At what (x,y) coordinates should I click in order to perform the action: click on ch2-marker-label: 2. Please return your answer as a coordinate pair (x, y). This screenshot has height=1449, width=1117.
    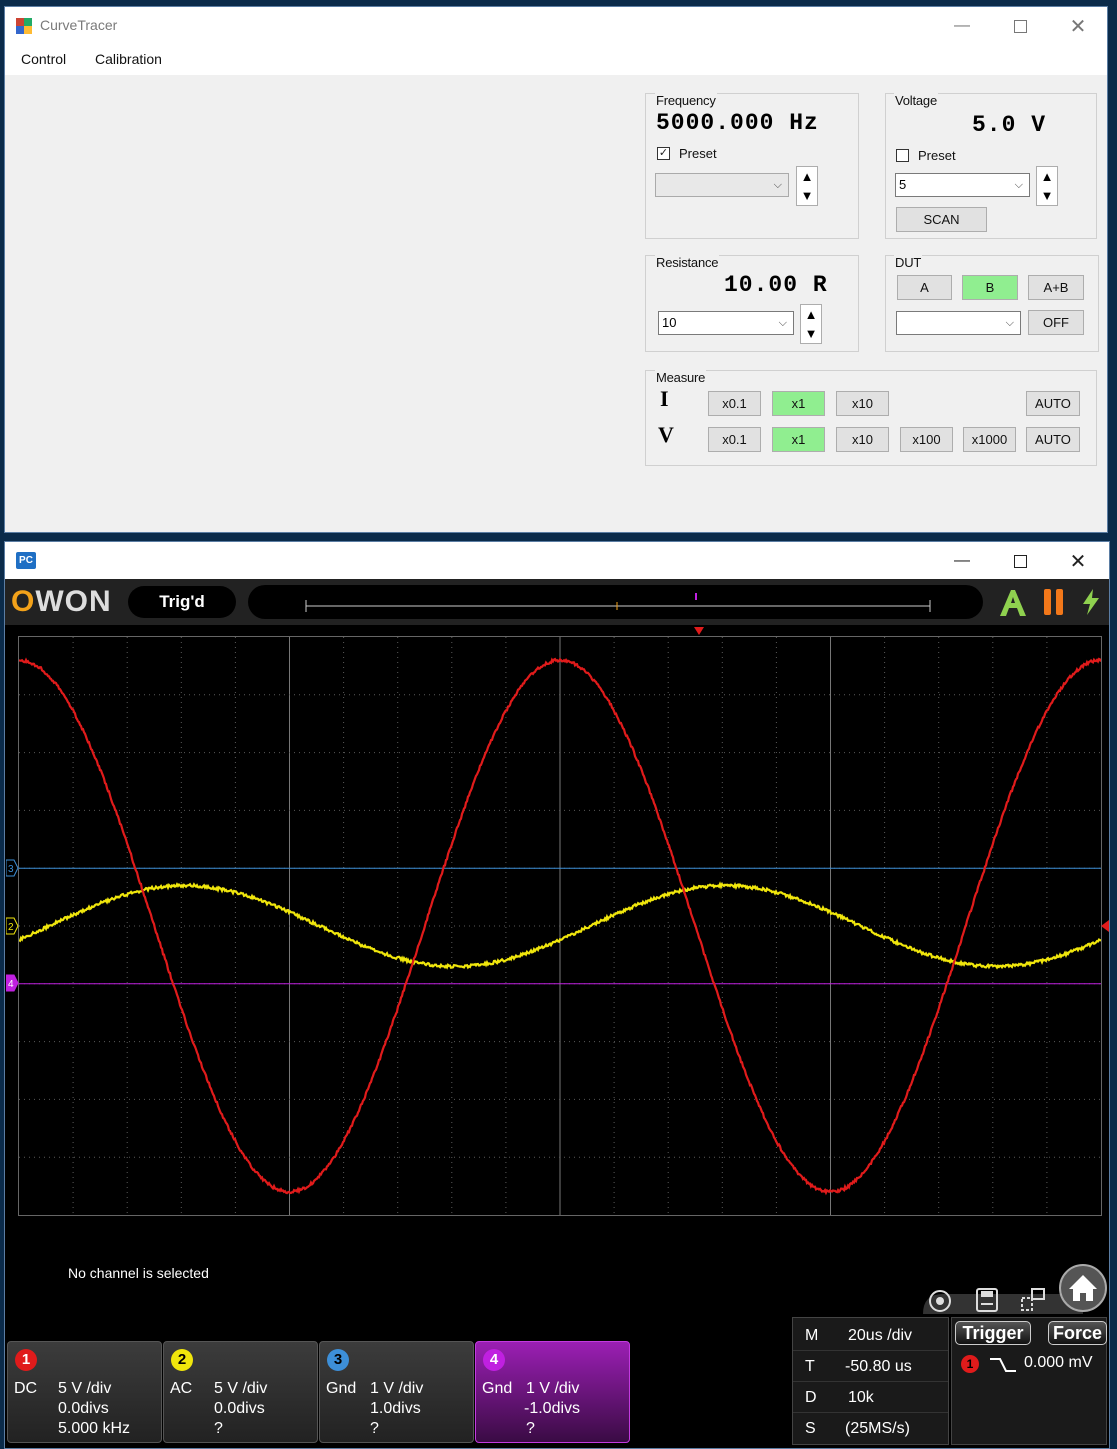
    Looking at the image, I should click on (11, 927).